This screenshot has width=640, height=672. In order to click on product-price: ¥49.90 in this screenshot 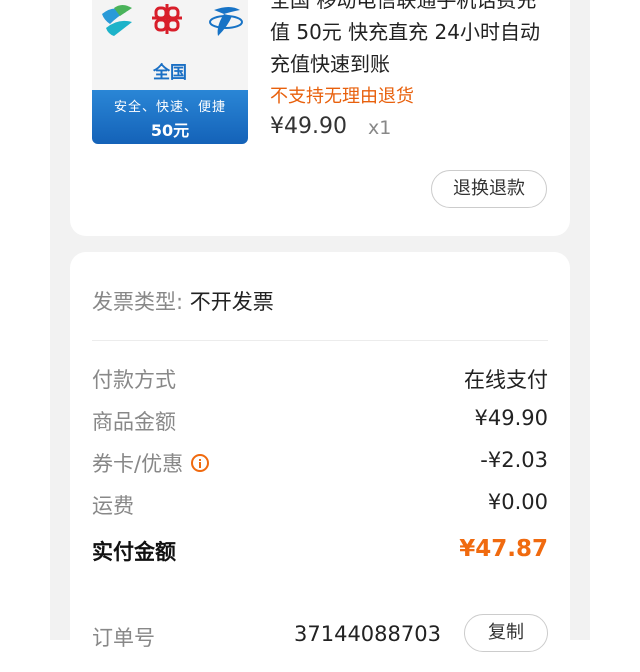, I will do `click(308, 126)`.